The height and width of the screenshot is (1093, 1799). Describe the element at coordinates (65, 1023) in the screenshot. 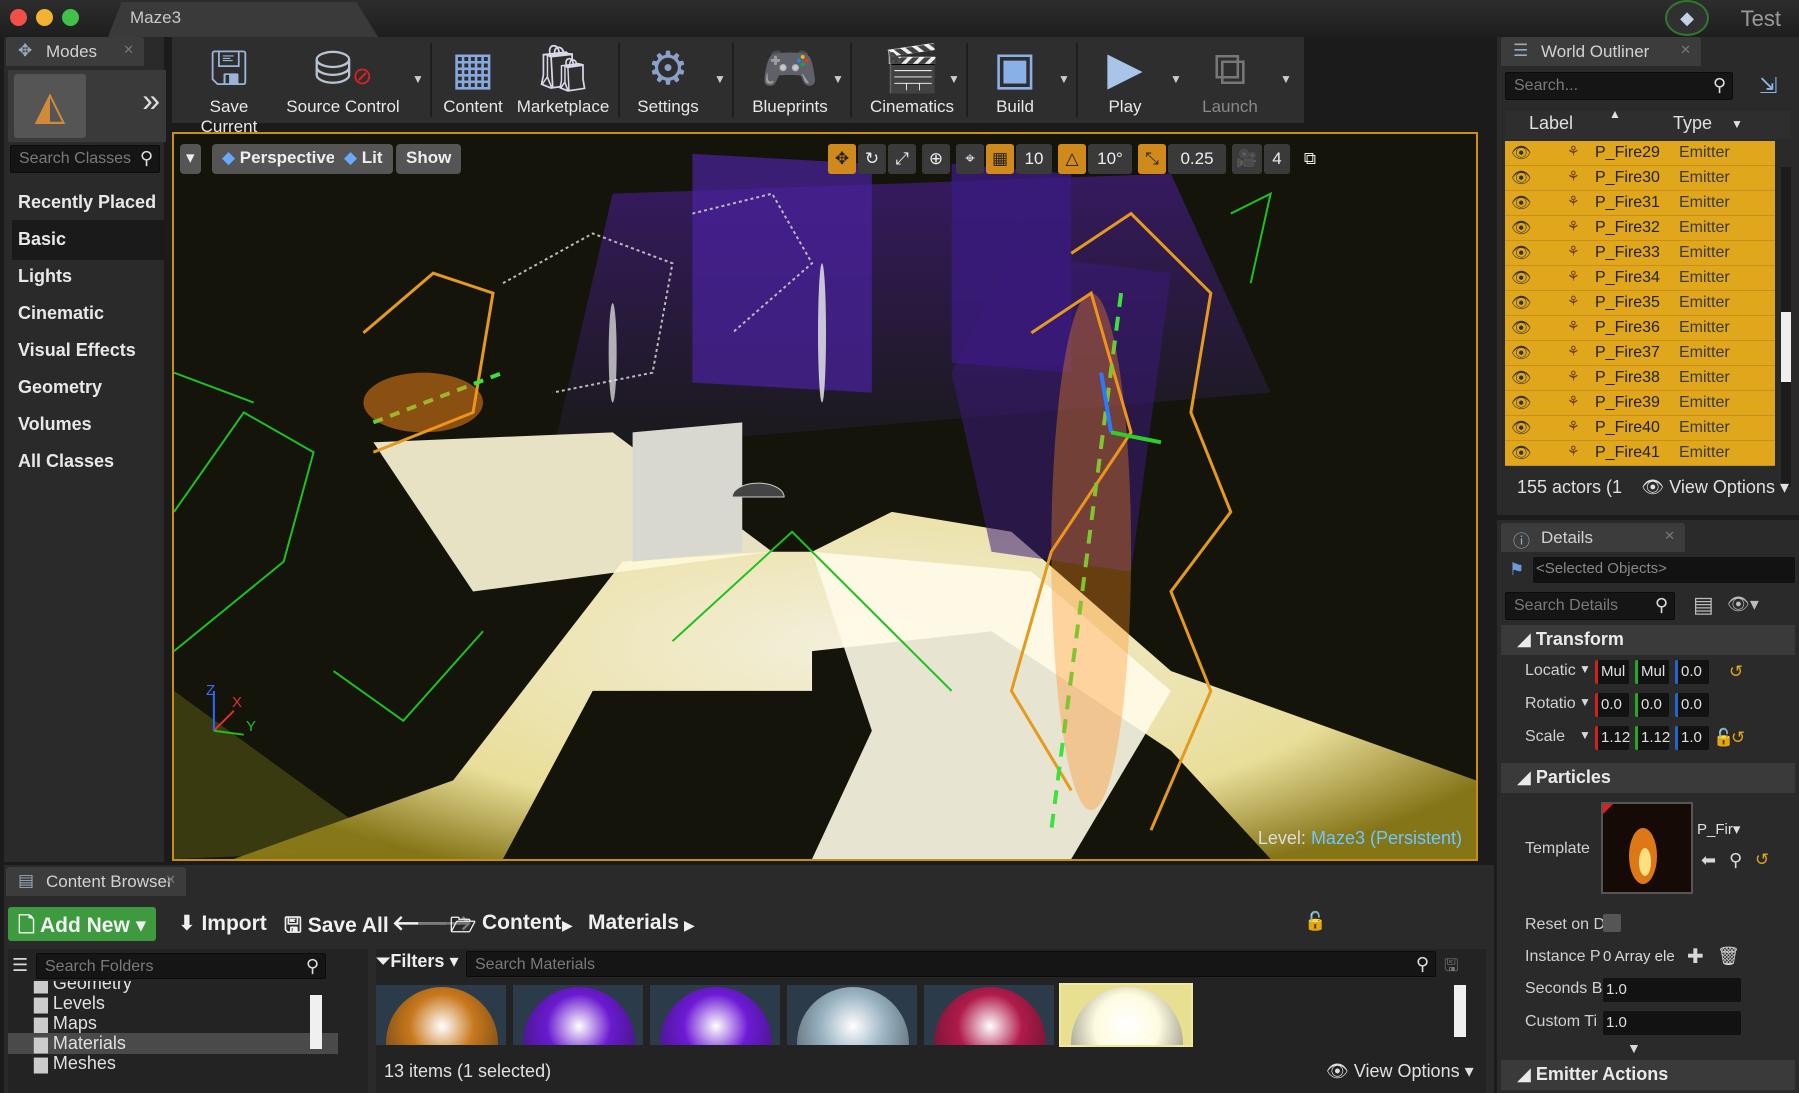

I see `folder-item: ▆ Maps` at that location.